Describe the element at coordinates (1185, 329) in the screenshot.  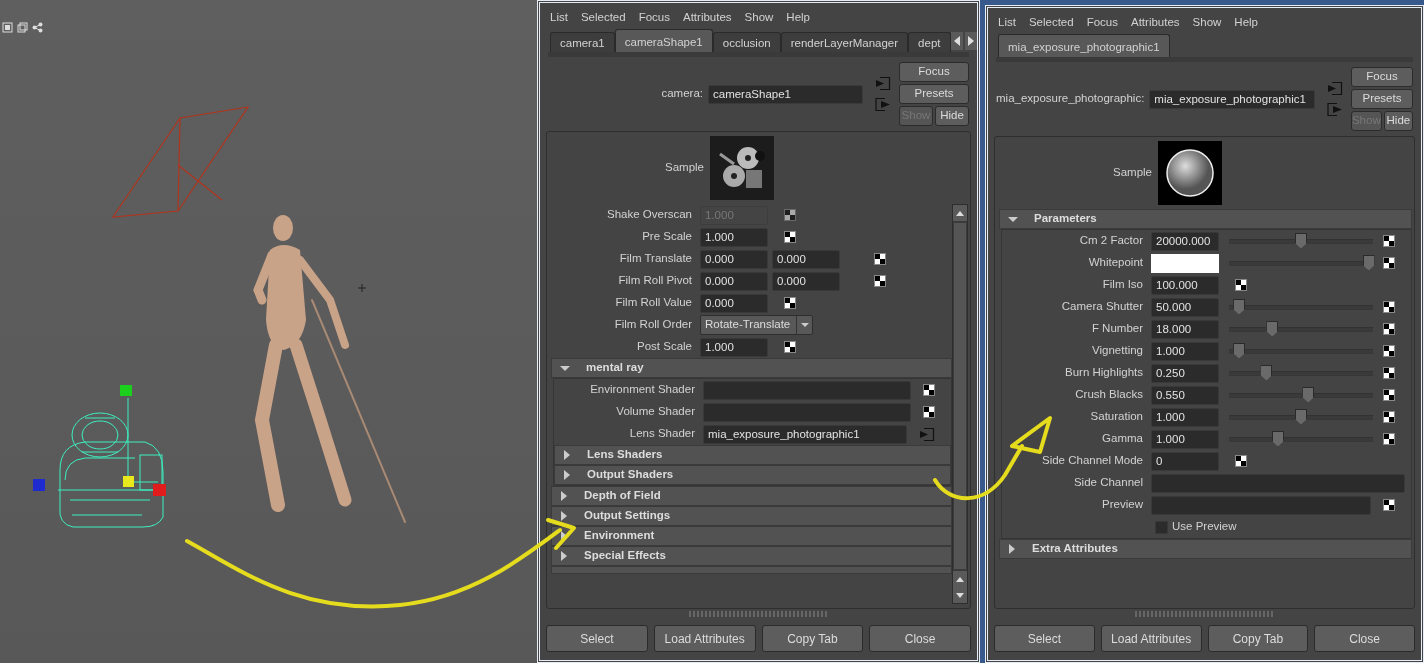
I see `value-field: 18.000` at that location.